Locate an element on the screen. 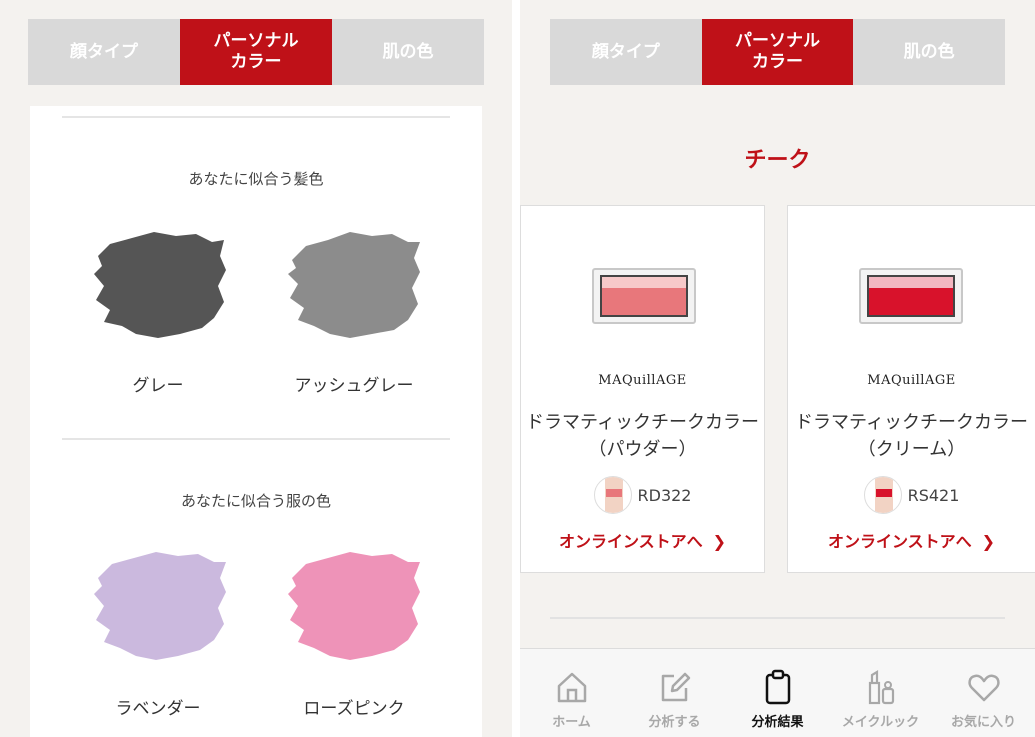  nav-makeup-look: メイクルック is located at coordinates (880, 693).